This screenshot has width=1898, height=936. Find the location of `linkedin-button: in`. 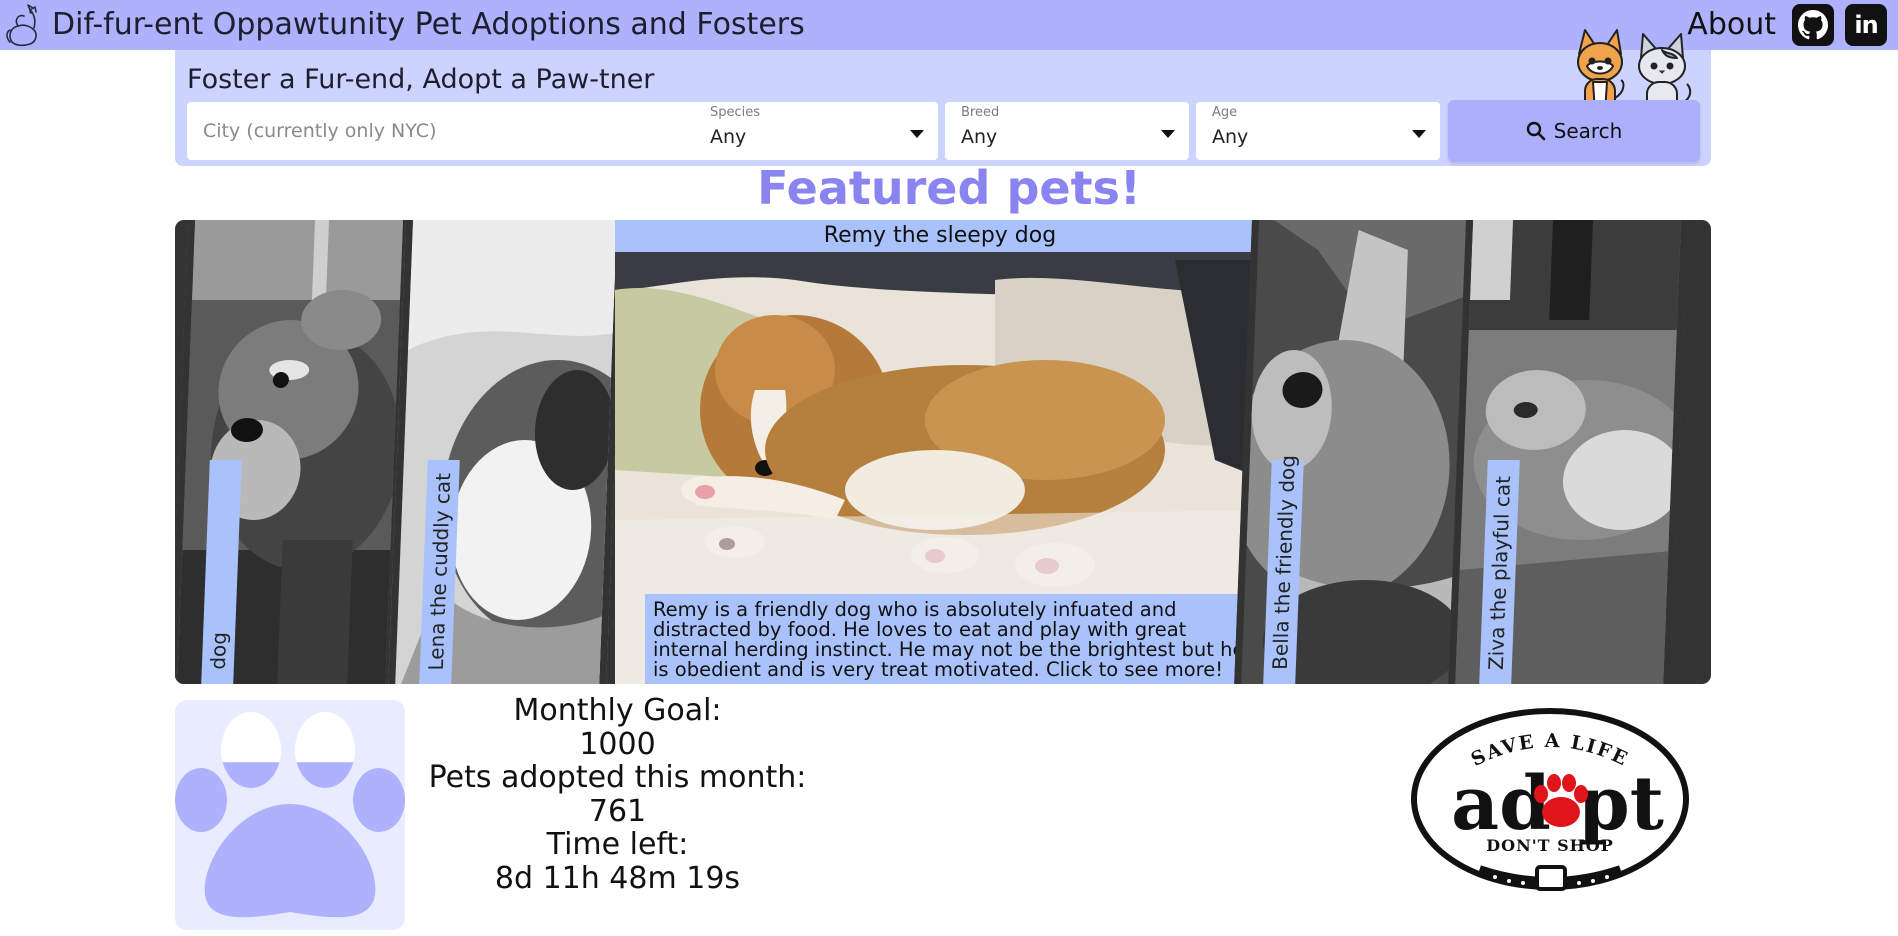

linkedin-button: in is located at coordinates (1866, 25).